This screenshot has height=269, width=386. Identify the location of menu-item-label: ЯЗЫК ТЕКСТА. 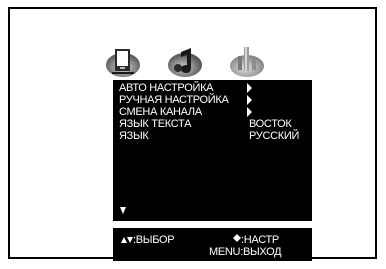
(155, 124).